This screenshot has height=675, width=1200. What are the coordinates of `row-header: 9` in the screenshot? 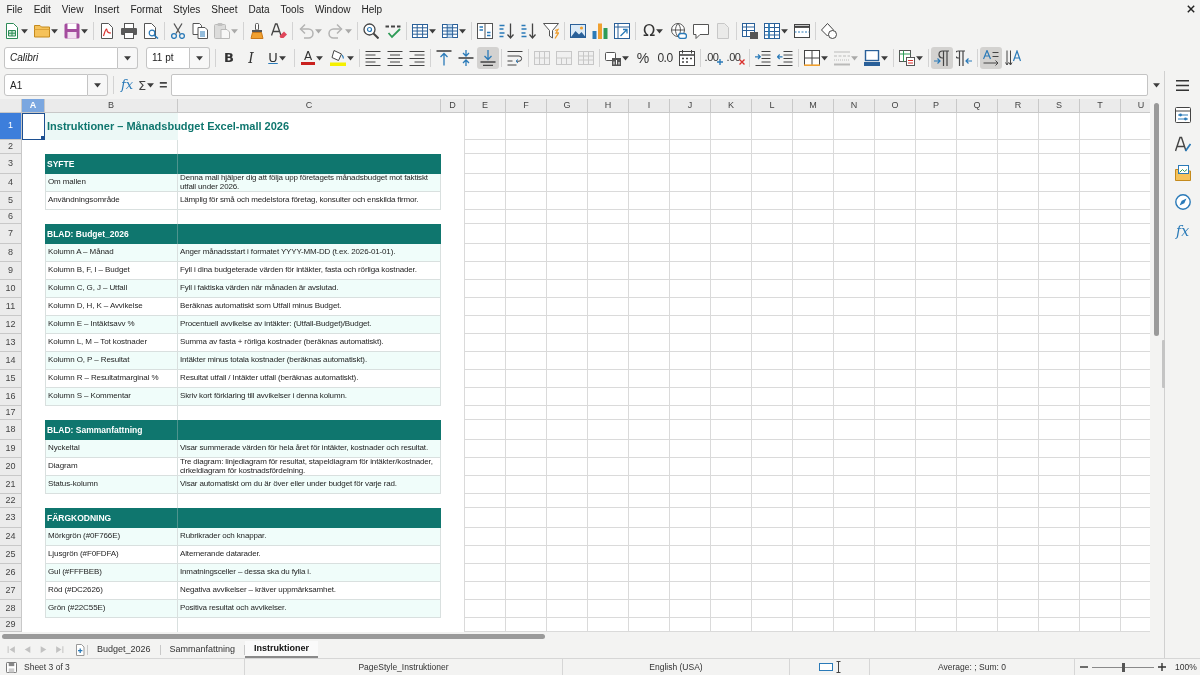 It's located at (11, 271).